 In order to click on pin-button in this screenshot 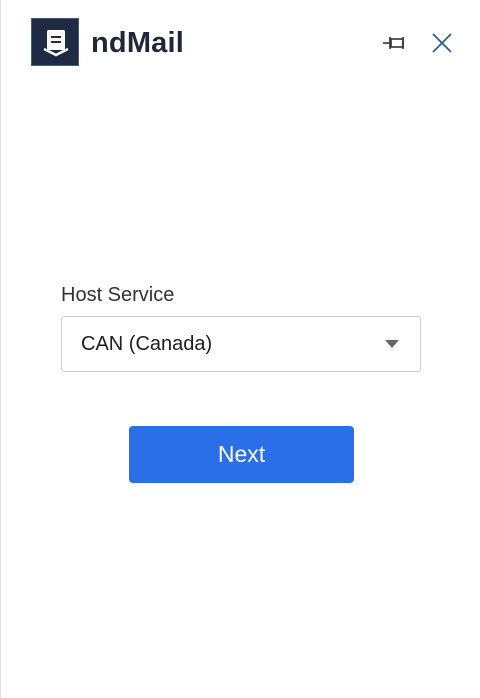, I will do `click(395, 43)`.